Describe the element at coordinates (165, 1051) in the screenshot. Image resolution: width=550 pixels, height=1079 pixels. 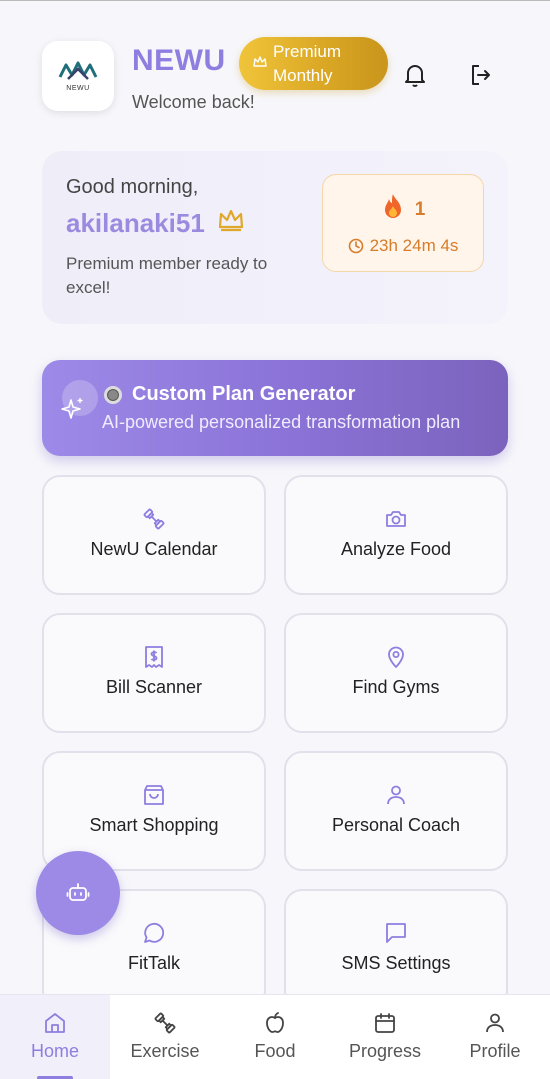
I see `nav-label: Exercise` at that location.